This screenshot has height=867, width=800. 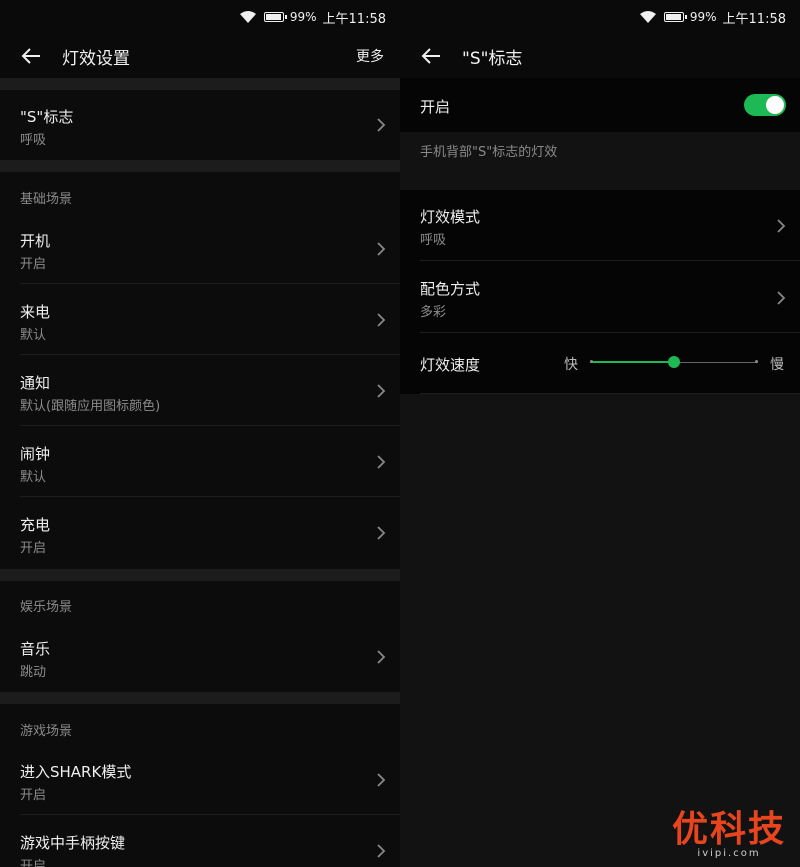 I want to click on item-label: 来电, so click(x=35, y=312).